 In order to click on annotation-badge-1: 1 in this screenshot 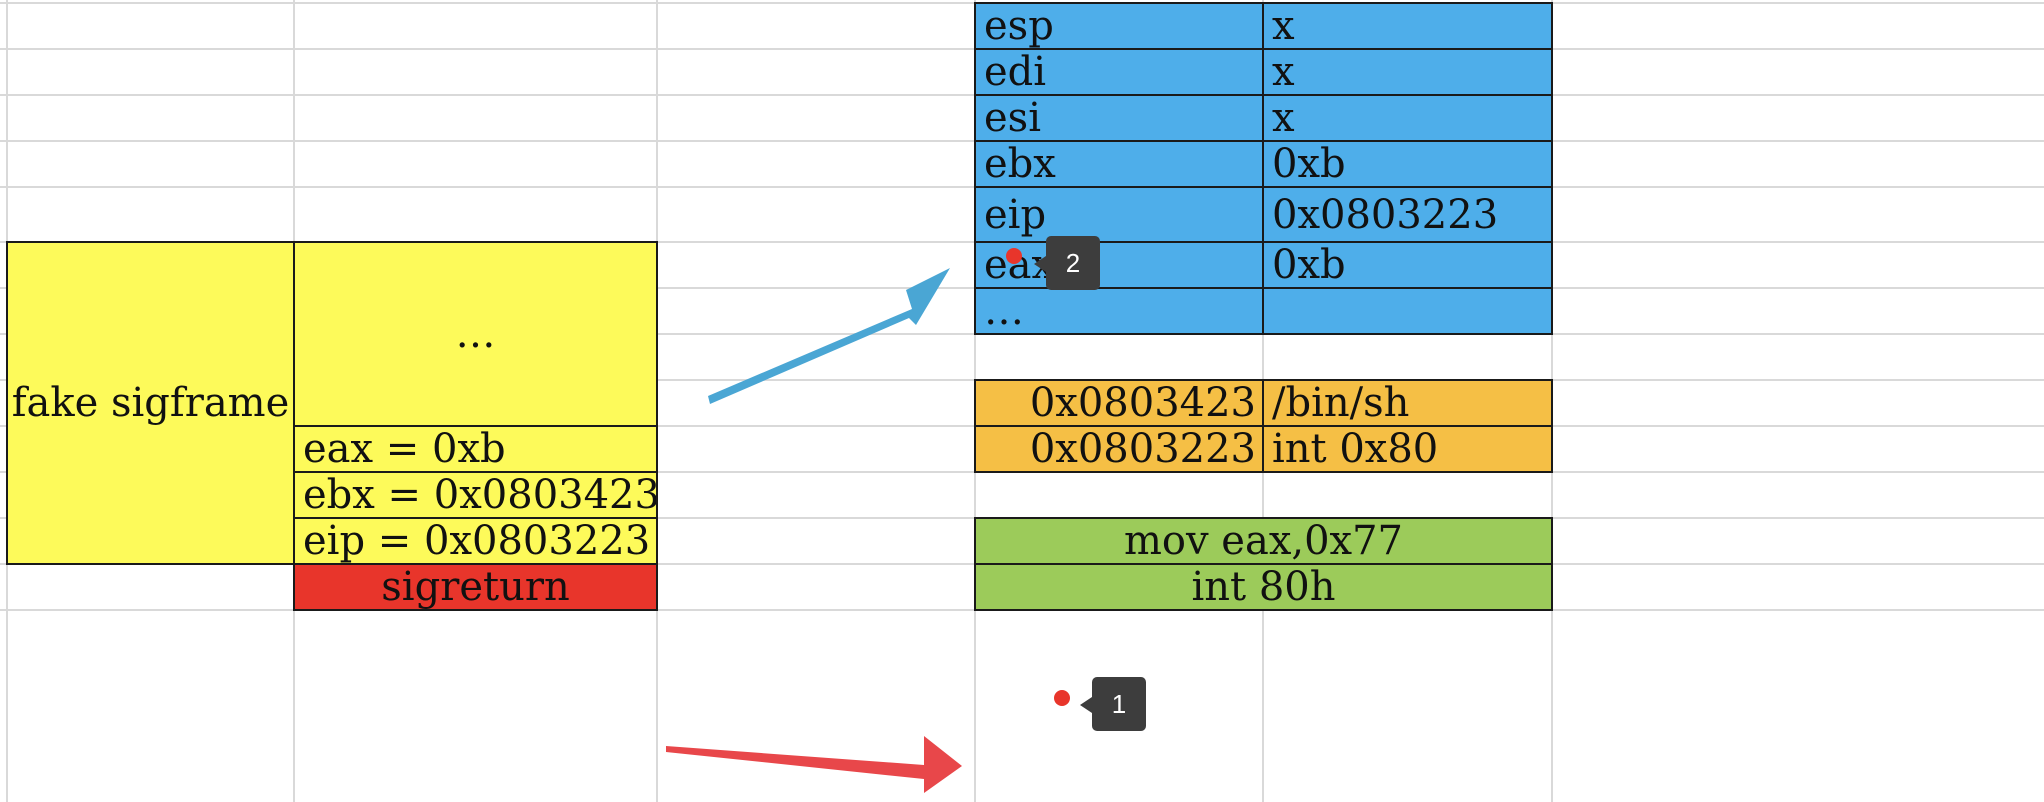, I will do `click(1113, 704)`.